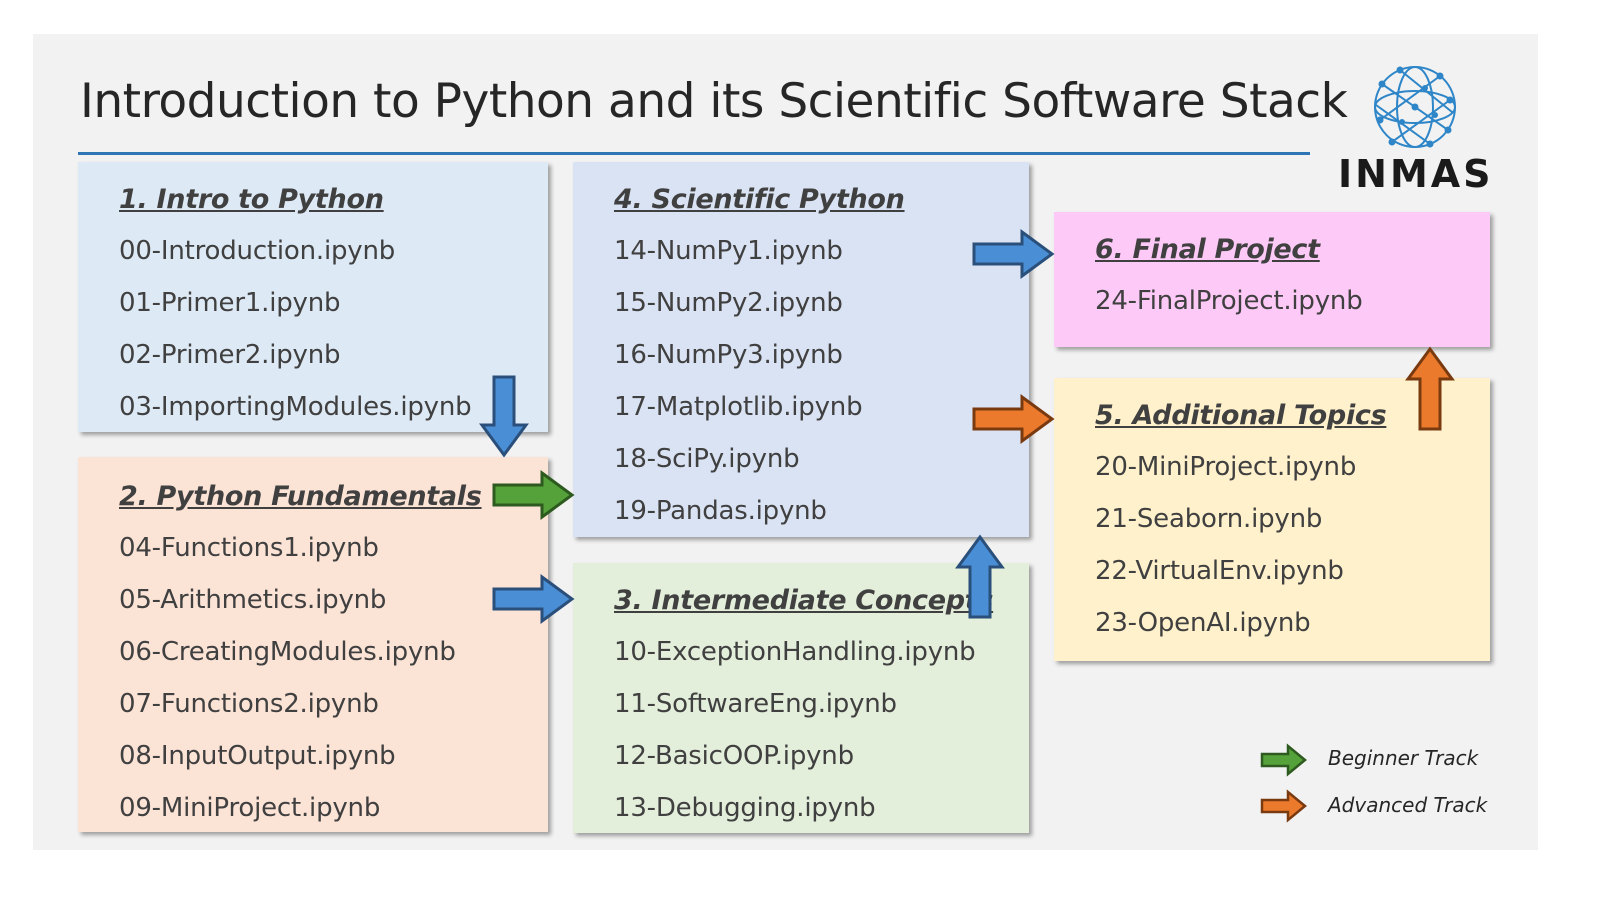 This screenshot has width=1600, height=900. What do you see at coordinates (759, 199) in the screenshot?
I see `section-heading: 4. Scientific Python` at bounding box center [759, 199].